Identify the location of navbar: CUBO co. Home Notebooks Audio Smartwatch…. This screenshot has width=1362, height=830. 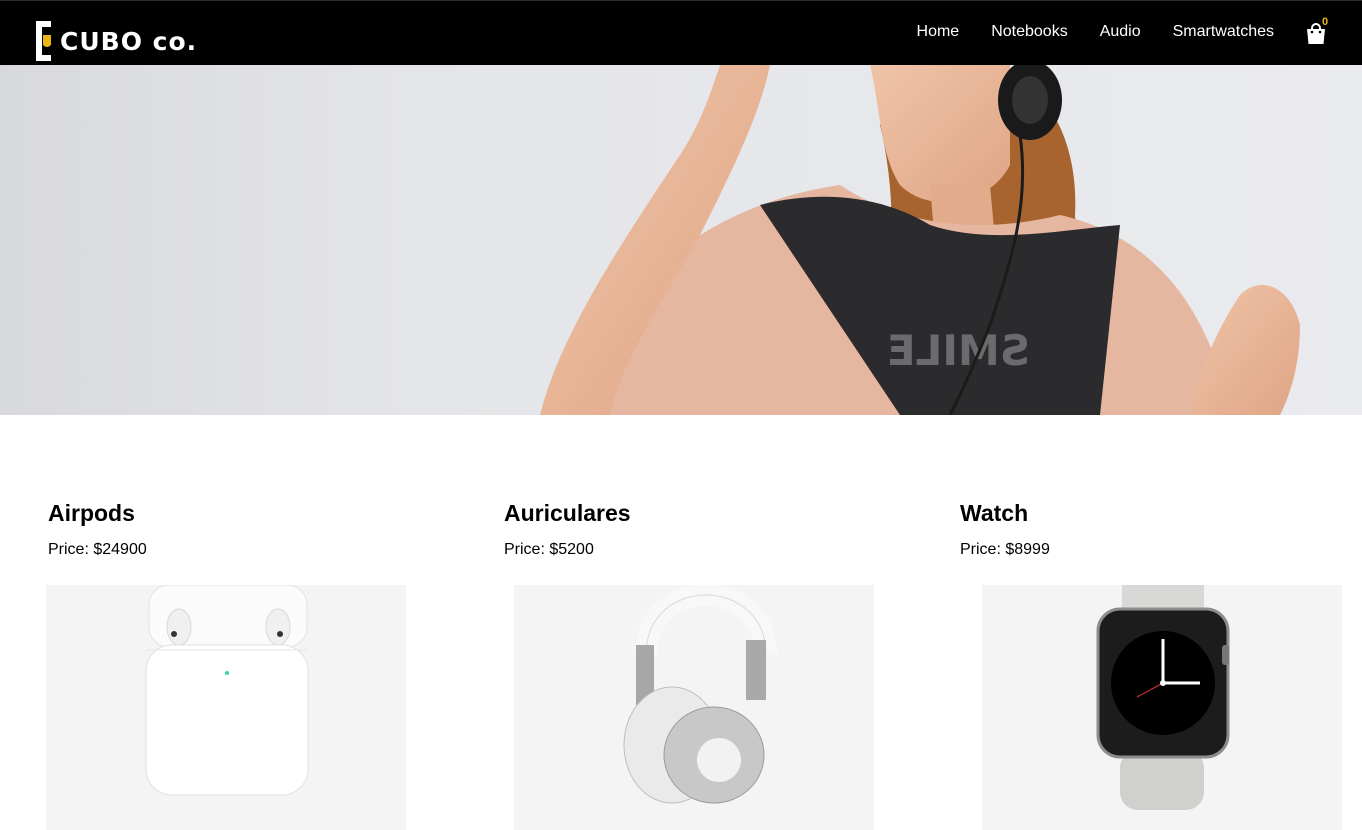
(681, 32).